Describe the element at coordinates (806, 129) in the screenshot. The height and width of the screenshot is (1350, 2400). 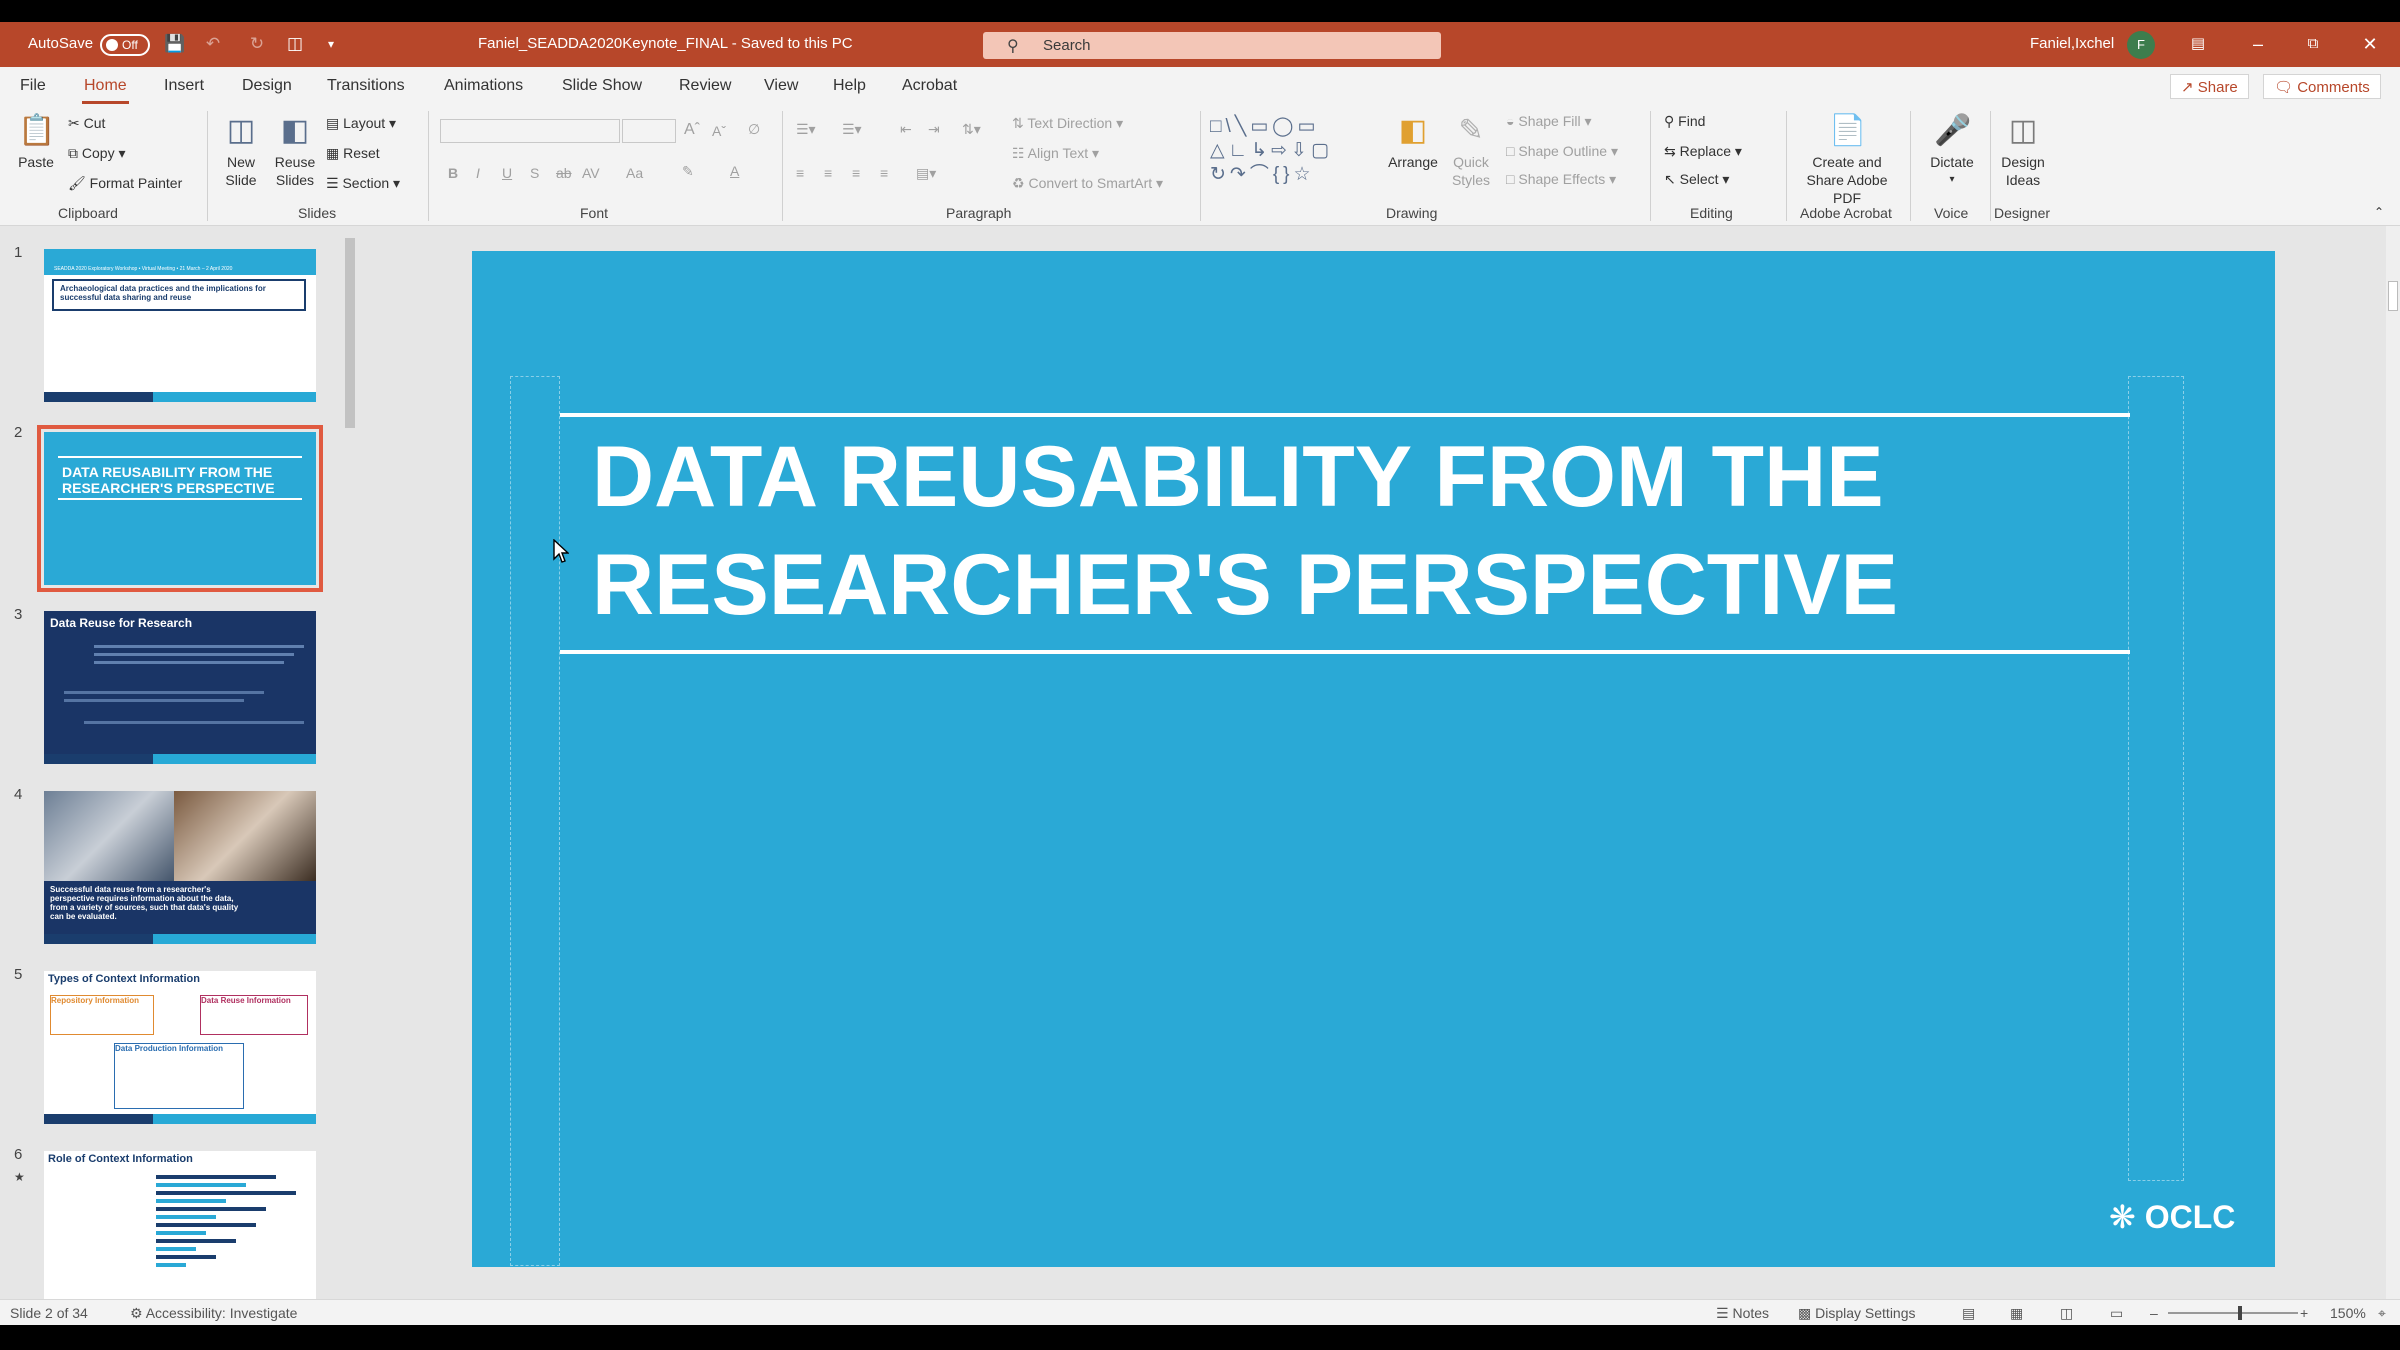
I see `bullets-icon: ☰▾` at that location.